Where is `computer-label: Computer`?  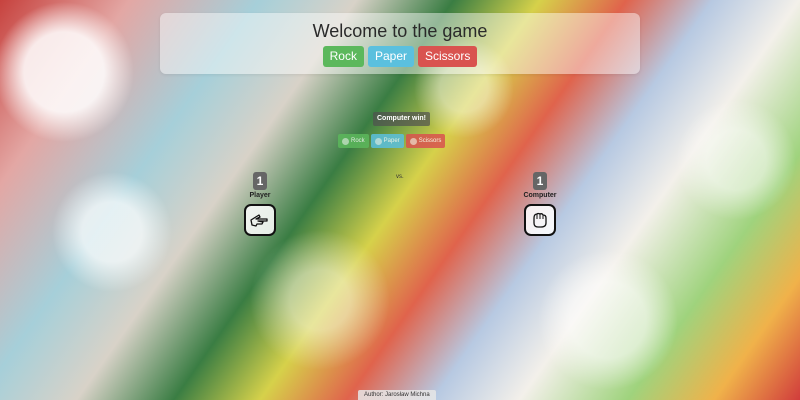 computer-label: Computer is located at coordinates (540, 195).